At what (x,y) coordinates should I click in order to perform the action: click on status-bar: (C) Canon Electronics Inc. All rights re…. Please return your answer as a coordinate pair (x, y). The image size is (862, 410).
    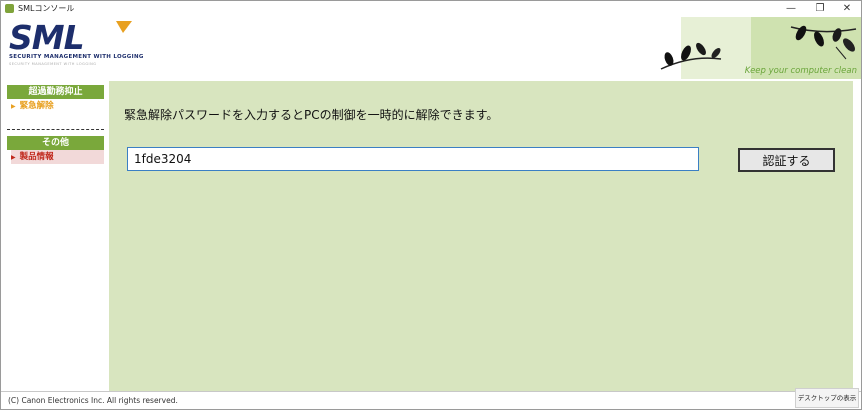
    Looking at the image, I should click on (431, 398).